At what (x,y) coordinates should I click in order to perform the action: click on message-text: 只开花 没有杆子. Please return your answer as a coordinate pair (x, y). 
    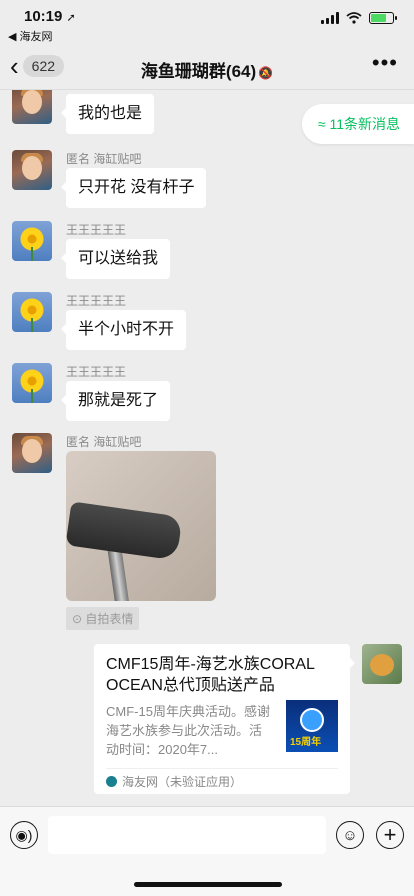
    Looking at the image, I should click on (136, 187).